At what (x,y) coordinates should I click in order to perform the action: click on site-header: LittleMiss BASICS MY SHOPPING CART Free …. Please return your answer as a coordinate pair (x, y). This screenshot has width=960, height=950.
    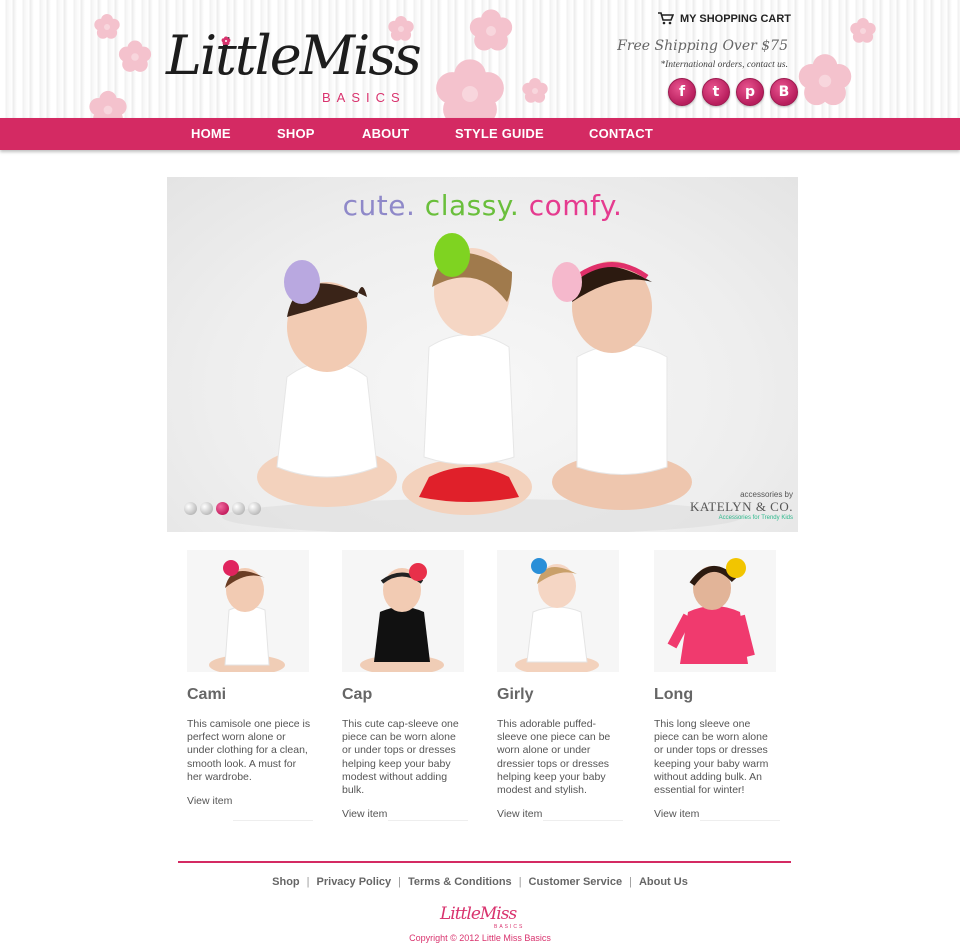
    Looking at the image, I should click on (480, 59).